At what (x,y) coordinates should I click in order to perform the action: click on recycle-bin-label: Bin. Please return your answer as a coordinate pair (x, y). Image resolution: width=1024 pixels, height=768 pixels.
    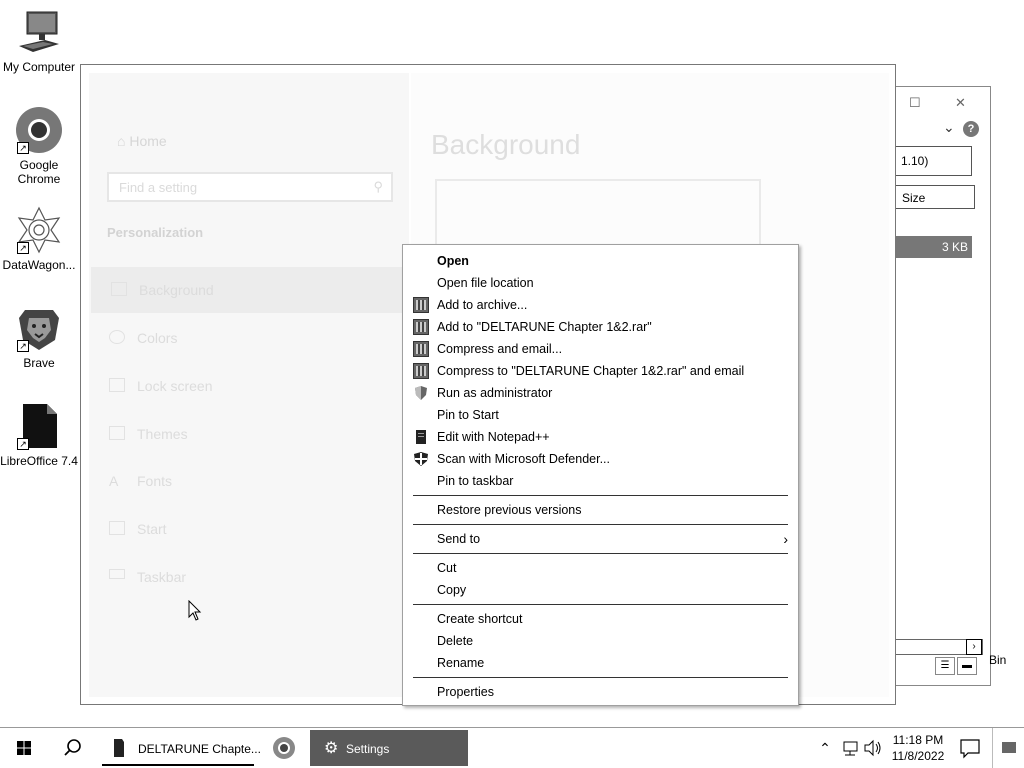
    Looking at the image, I should click on (997, 660).